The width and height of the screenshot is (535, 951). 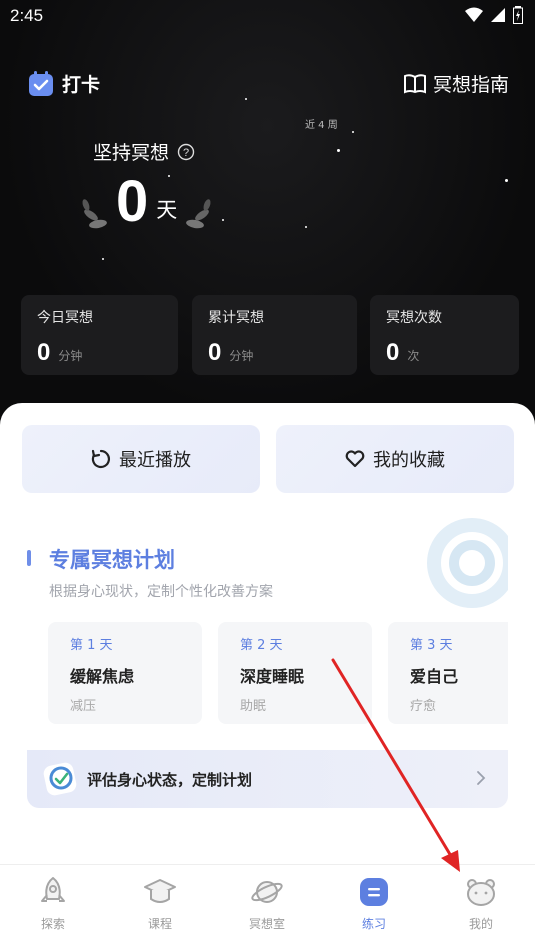 I want to click on plan-title: 专属冥想计划, so click(x=112, y=560).